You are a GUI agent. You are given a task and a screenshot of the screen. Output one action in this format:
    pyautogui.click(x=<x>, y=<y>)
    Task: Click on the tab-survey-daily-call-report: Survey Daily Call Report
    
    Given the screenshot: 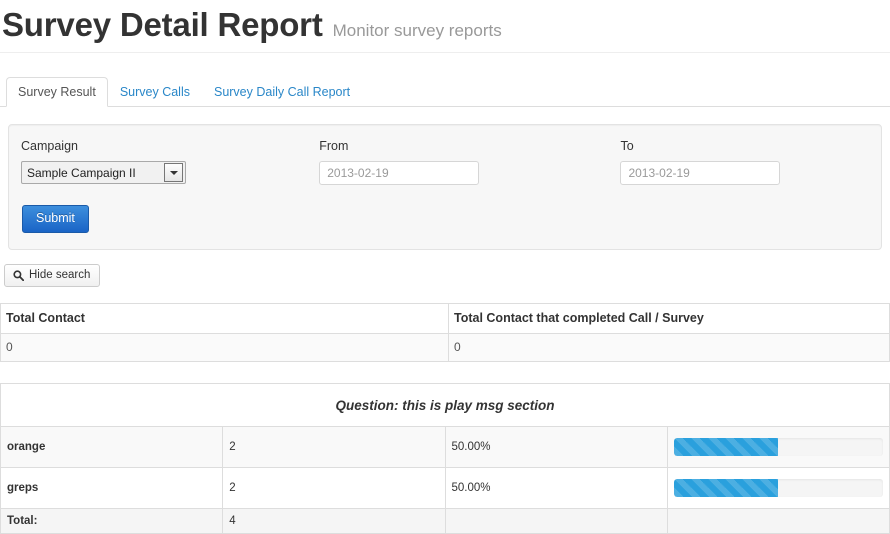 What is the action you would take?
    pyautogui.click(x=282, y=92)
    